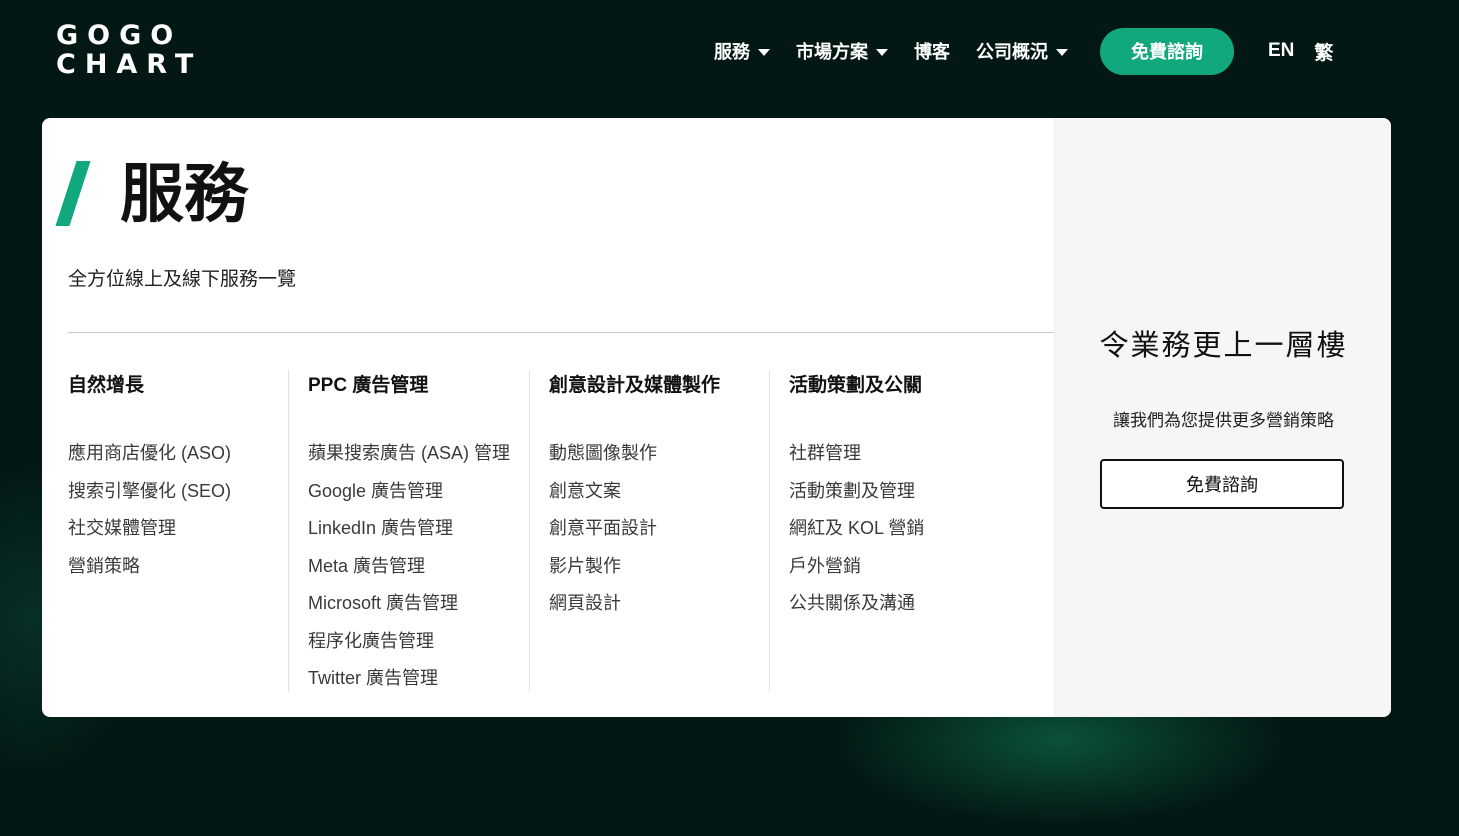  Describe the element at coordinates (603, 454) in the screenshot. I see `menu-link: 動態圖像製作` at that location.